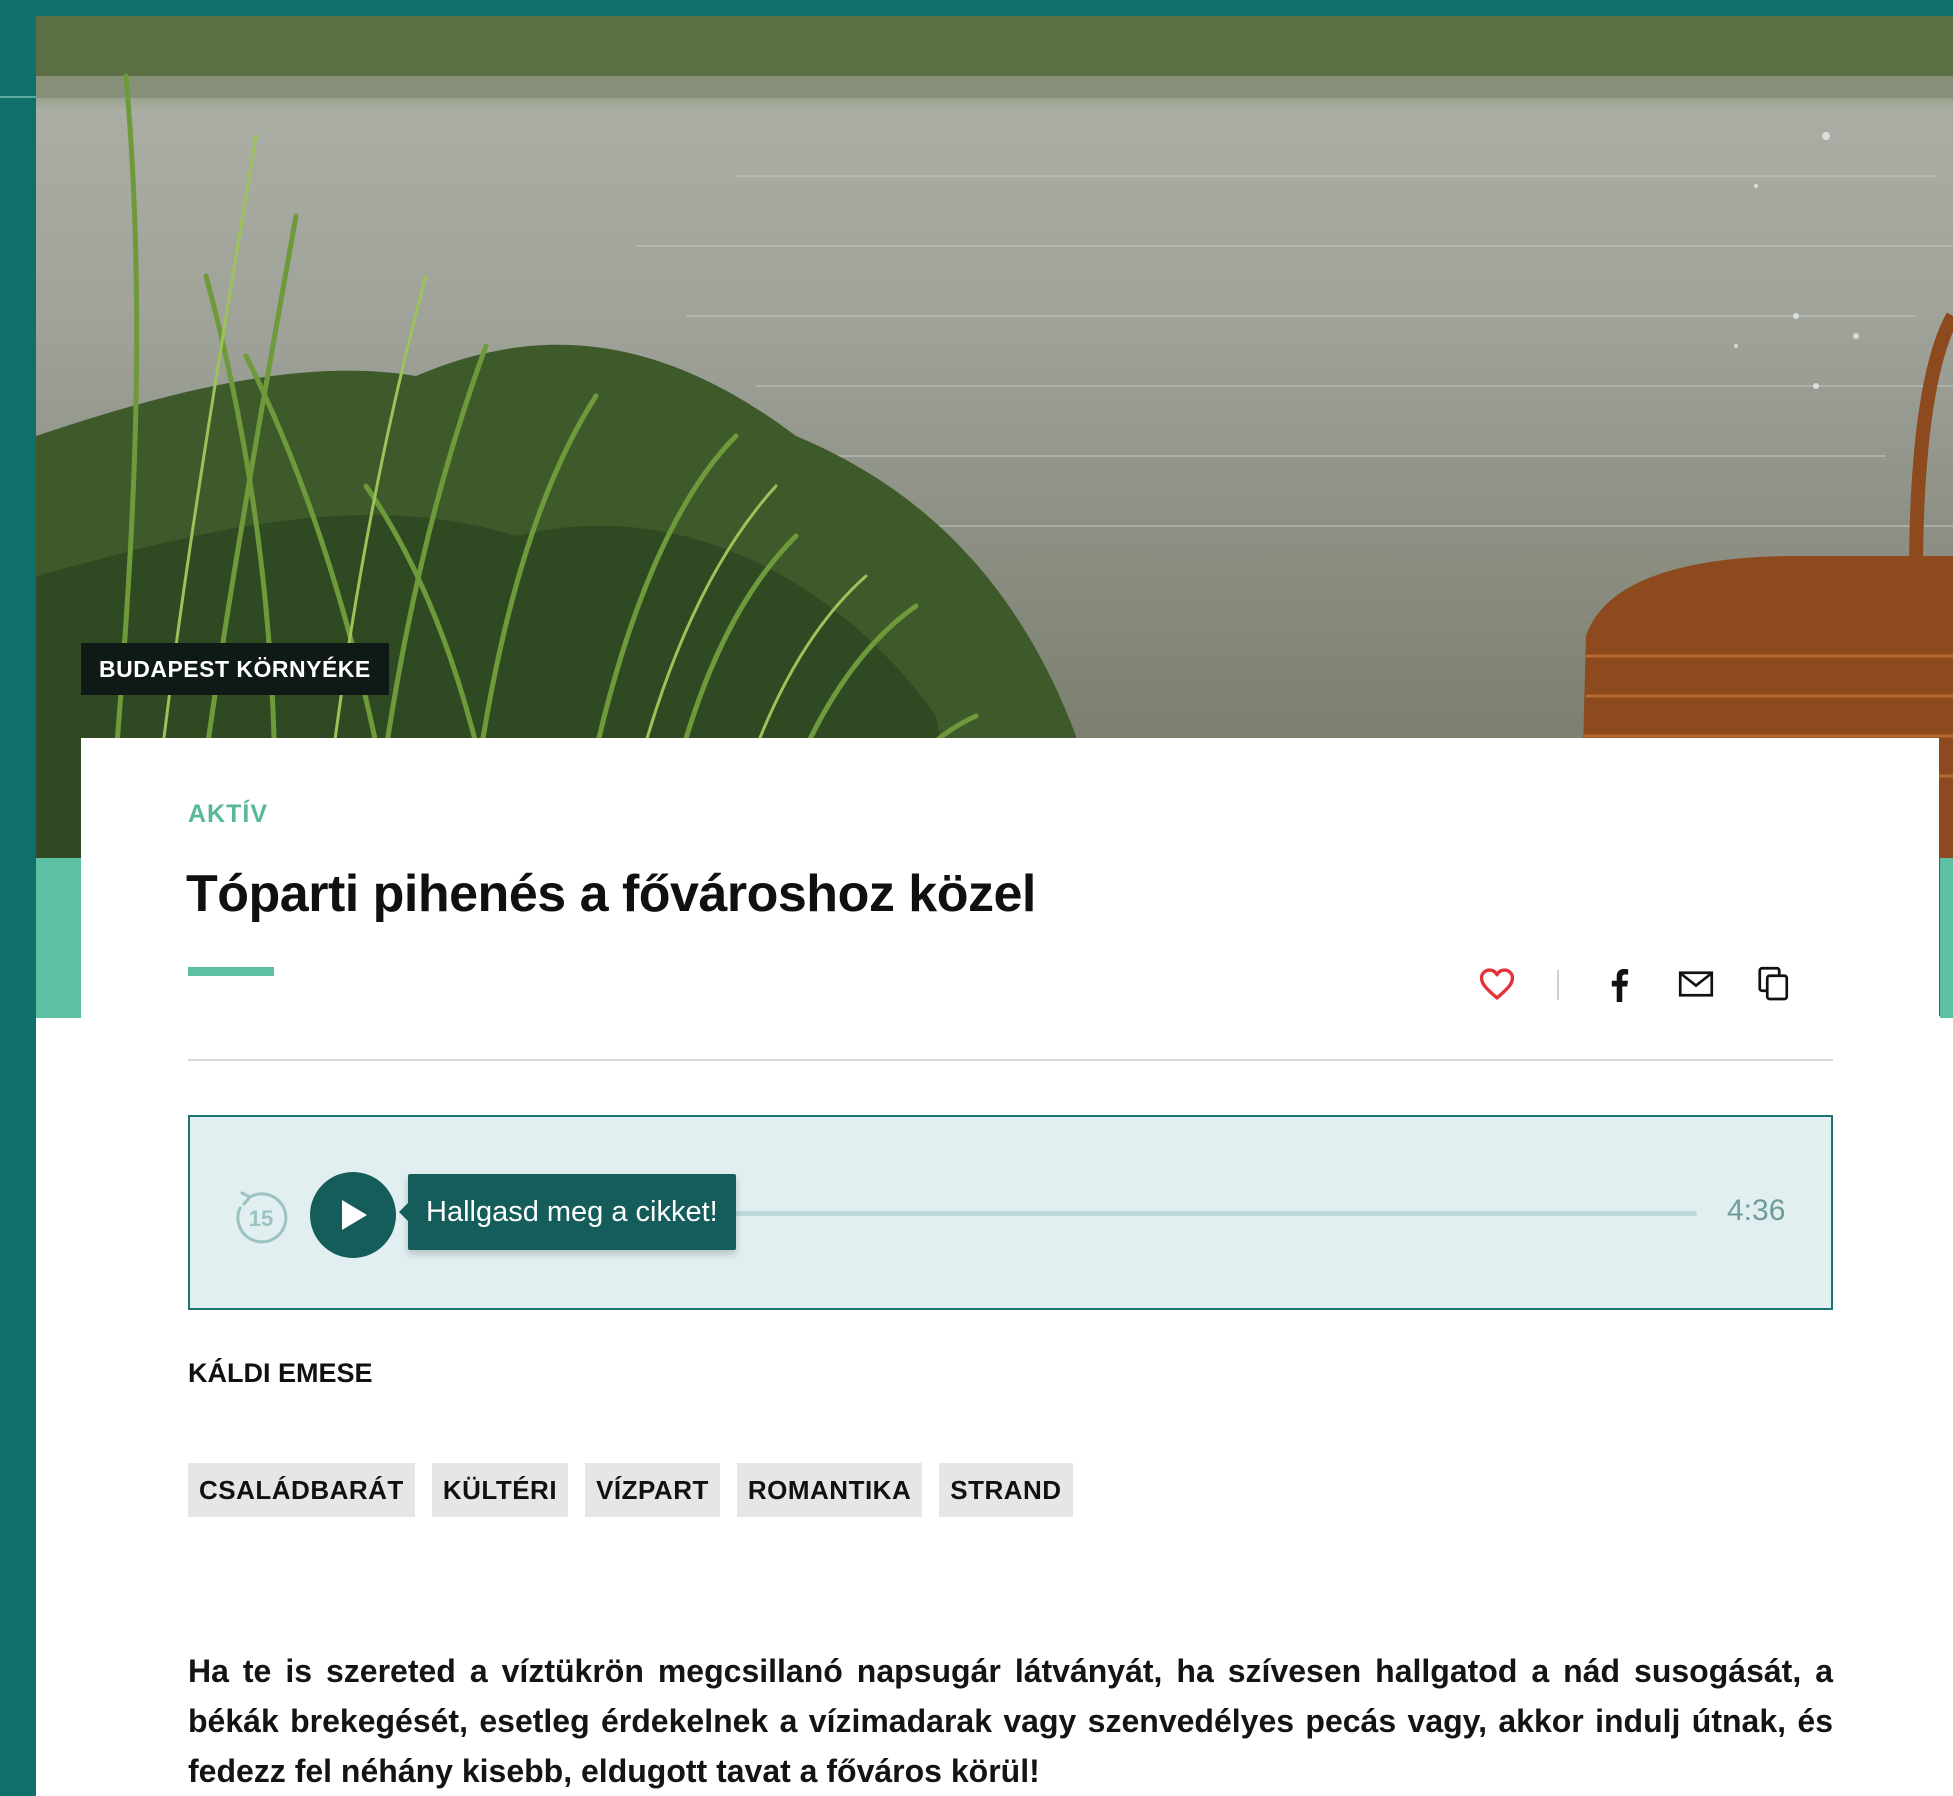 Image resolution: width=1953 pixels, height=1796 pixels. What do you see at coordinates (235, 669) in the screenshot?
I see `region-badge: BUDAPEST KÖRNYÉKE` at bounding box center [235, 669].